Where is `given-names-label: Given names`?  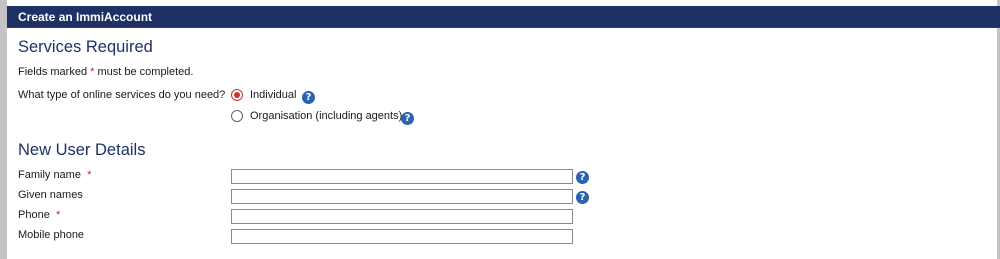
given-names-label: Given names is located at coordinates (50, 195).